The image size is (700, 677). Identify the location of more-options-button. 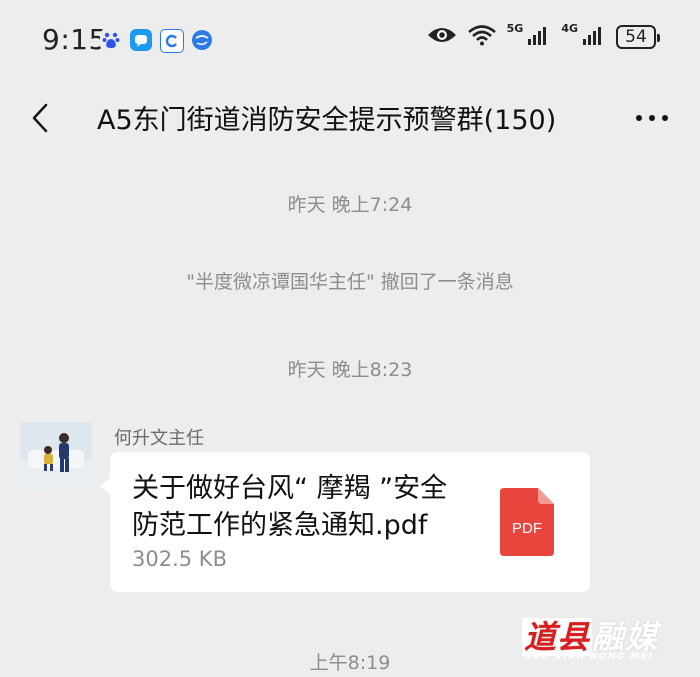
(652, 118).